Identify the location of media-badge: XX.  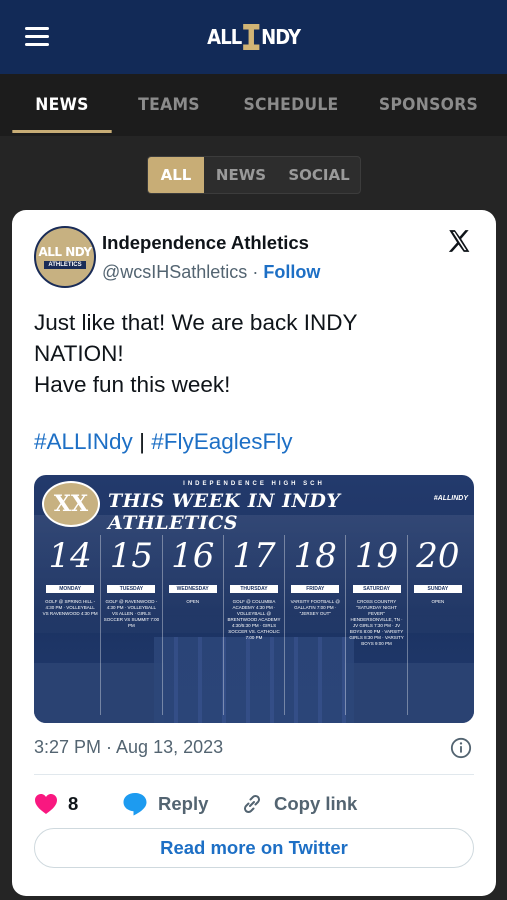
(71, 504).